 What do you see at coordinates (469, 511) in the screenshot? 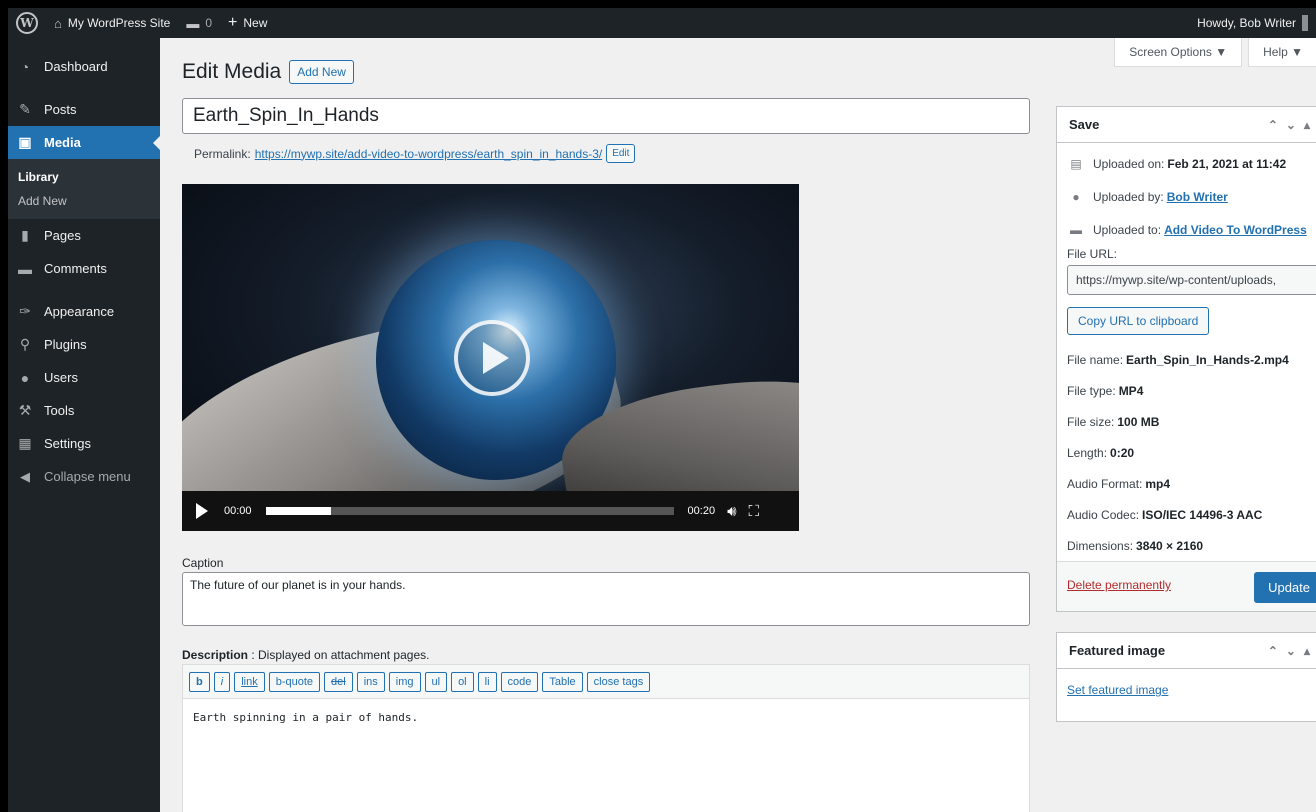
I see `progress-track` at bounding box center [469, 511].